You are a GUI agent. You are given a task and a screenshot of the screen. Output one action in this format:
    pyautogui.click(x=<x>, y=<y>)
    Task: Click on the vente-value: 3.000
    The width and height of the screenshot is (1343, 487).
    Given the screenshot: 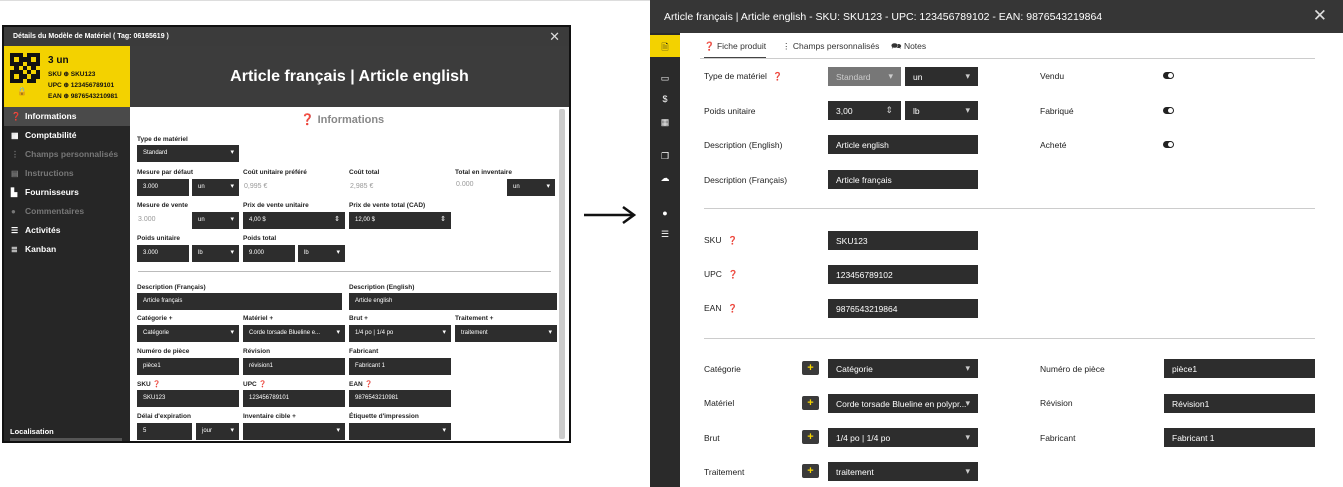 What is the action you would take?
    pyautogui.click(x=147, y=219)
    